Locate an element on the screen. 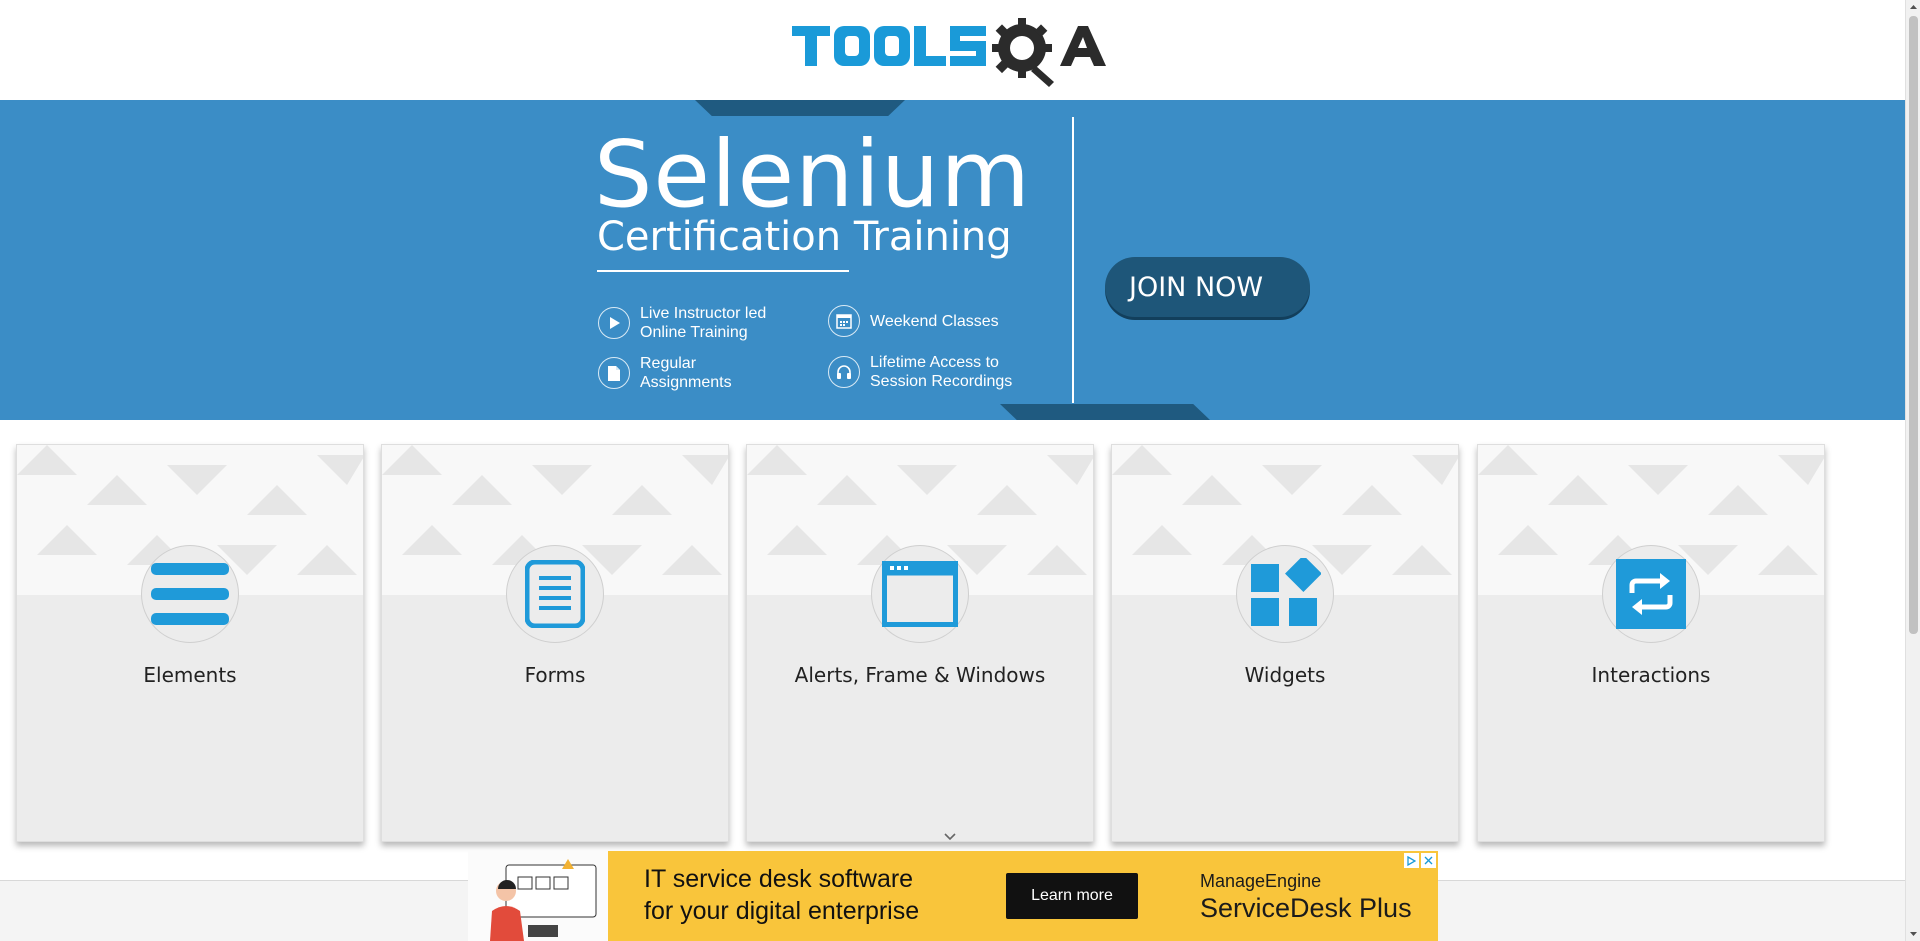 Image resolution: width=1920 pixels, height=941 pixels. calendar-icon is located at coordinates (844, 321).